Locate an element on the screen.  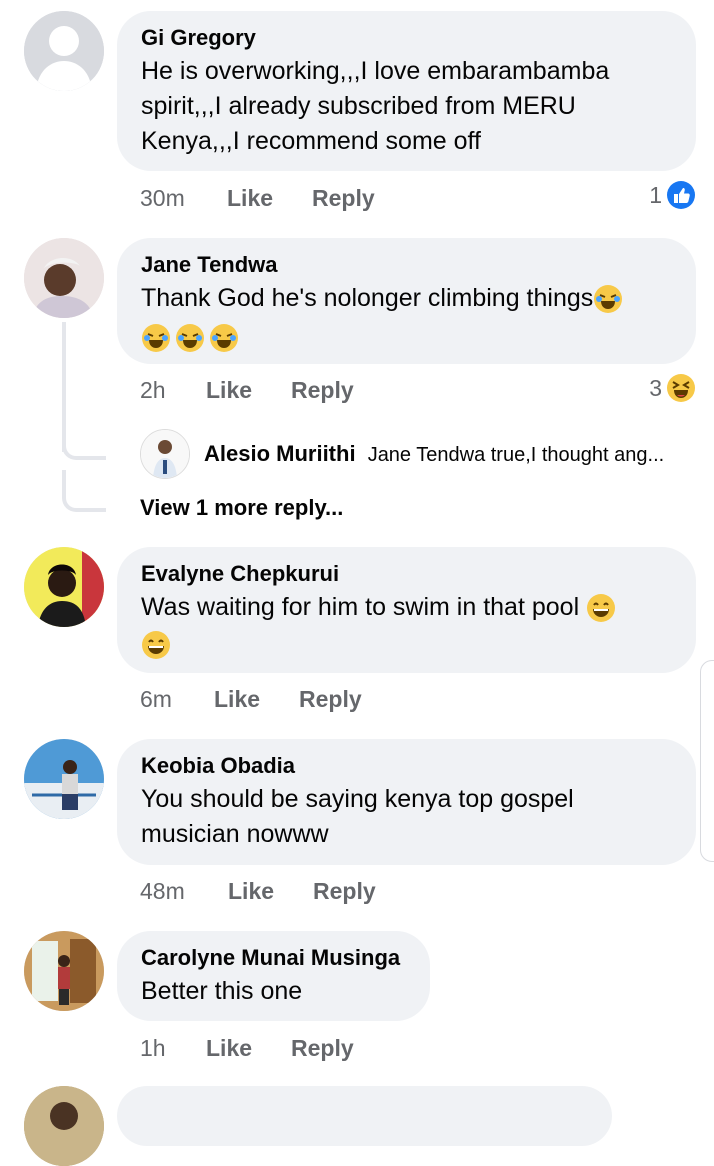
timestamp: 48m is located at coordinates (162, 891).